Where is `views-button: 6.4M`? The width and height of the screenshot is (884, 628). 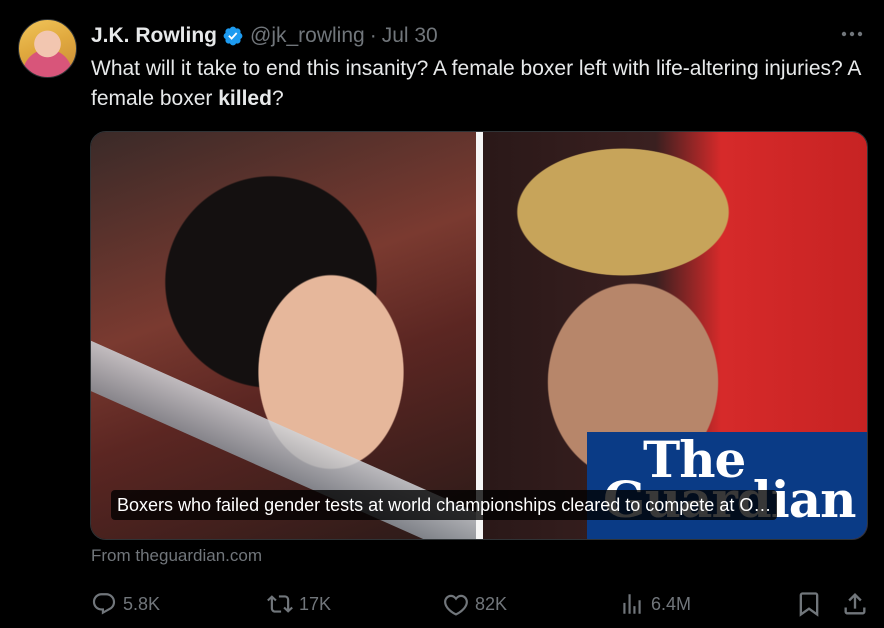
views-button: 6.4M is located at coordinates (655, 604).